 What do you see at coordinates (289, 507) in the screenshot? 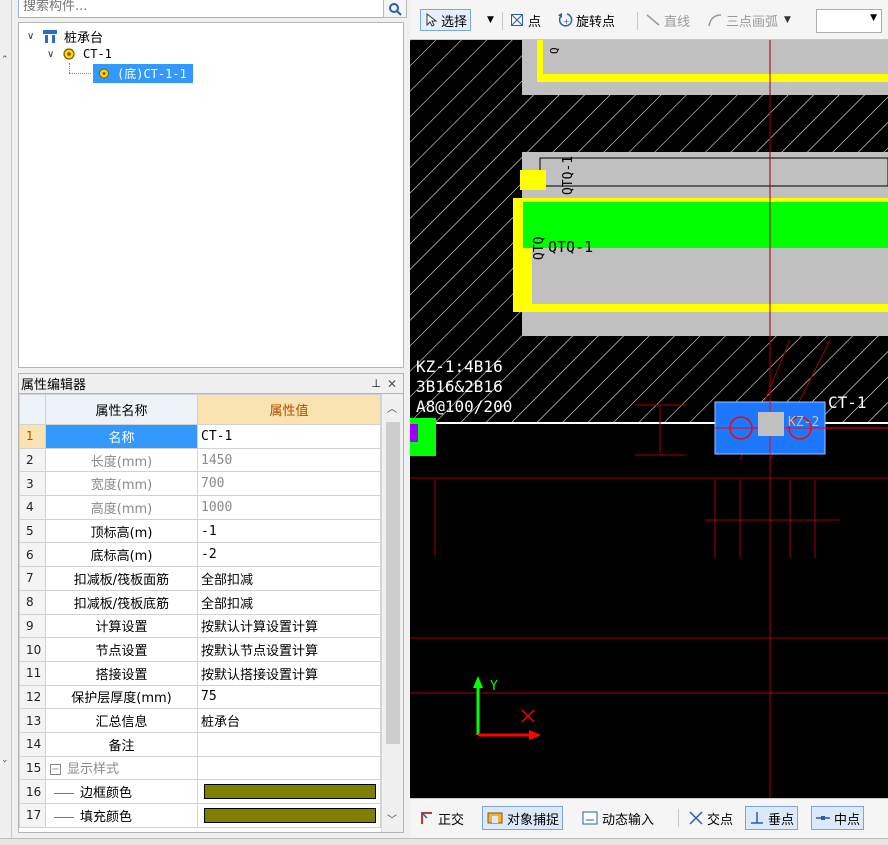
I see `property-value: 1000` at bounding box center [289, 507].